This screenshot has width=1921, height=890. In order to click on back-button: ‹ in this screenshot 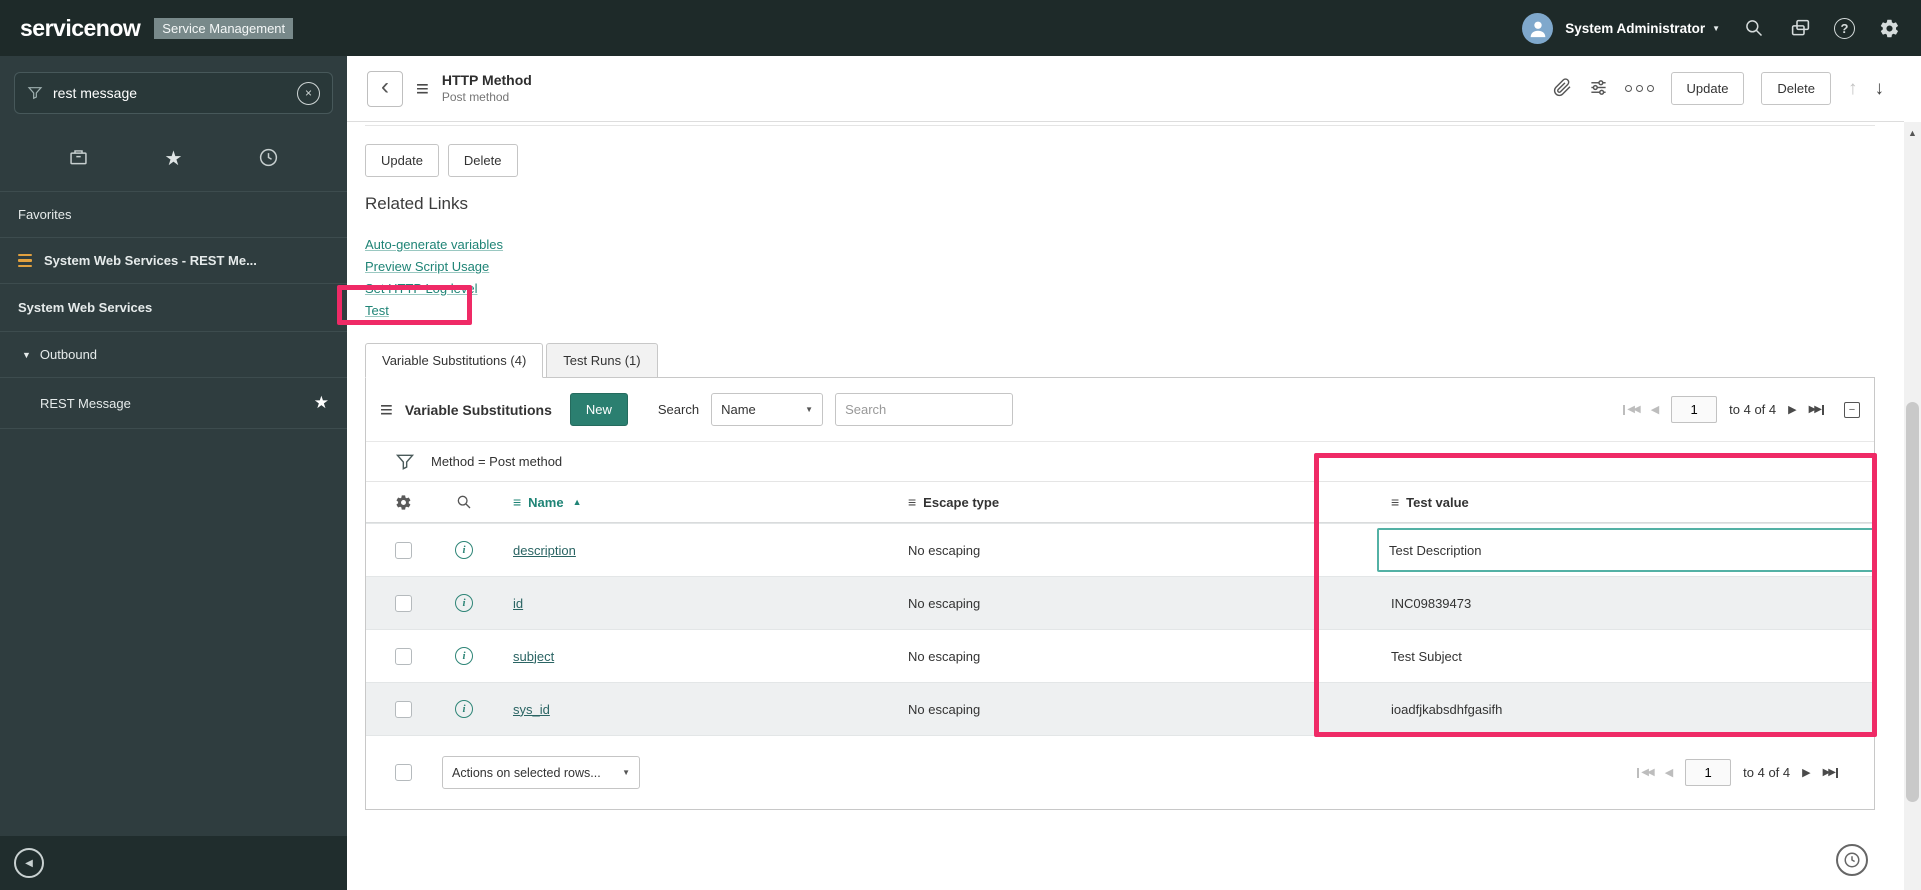, I will do `click(385, 88)`.